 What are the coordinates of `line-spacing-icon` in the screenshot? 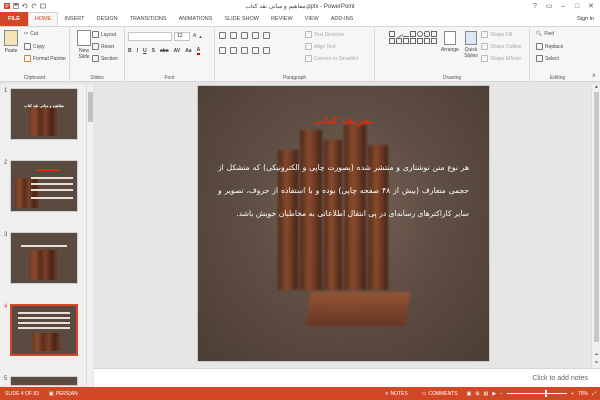 It's located at (266, 35).